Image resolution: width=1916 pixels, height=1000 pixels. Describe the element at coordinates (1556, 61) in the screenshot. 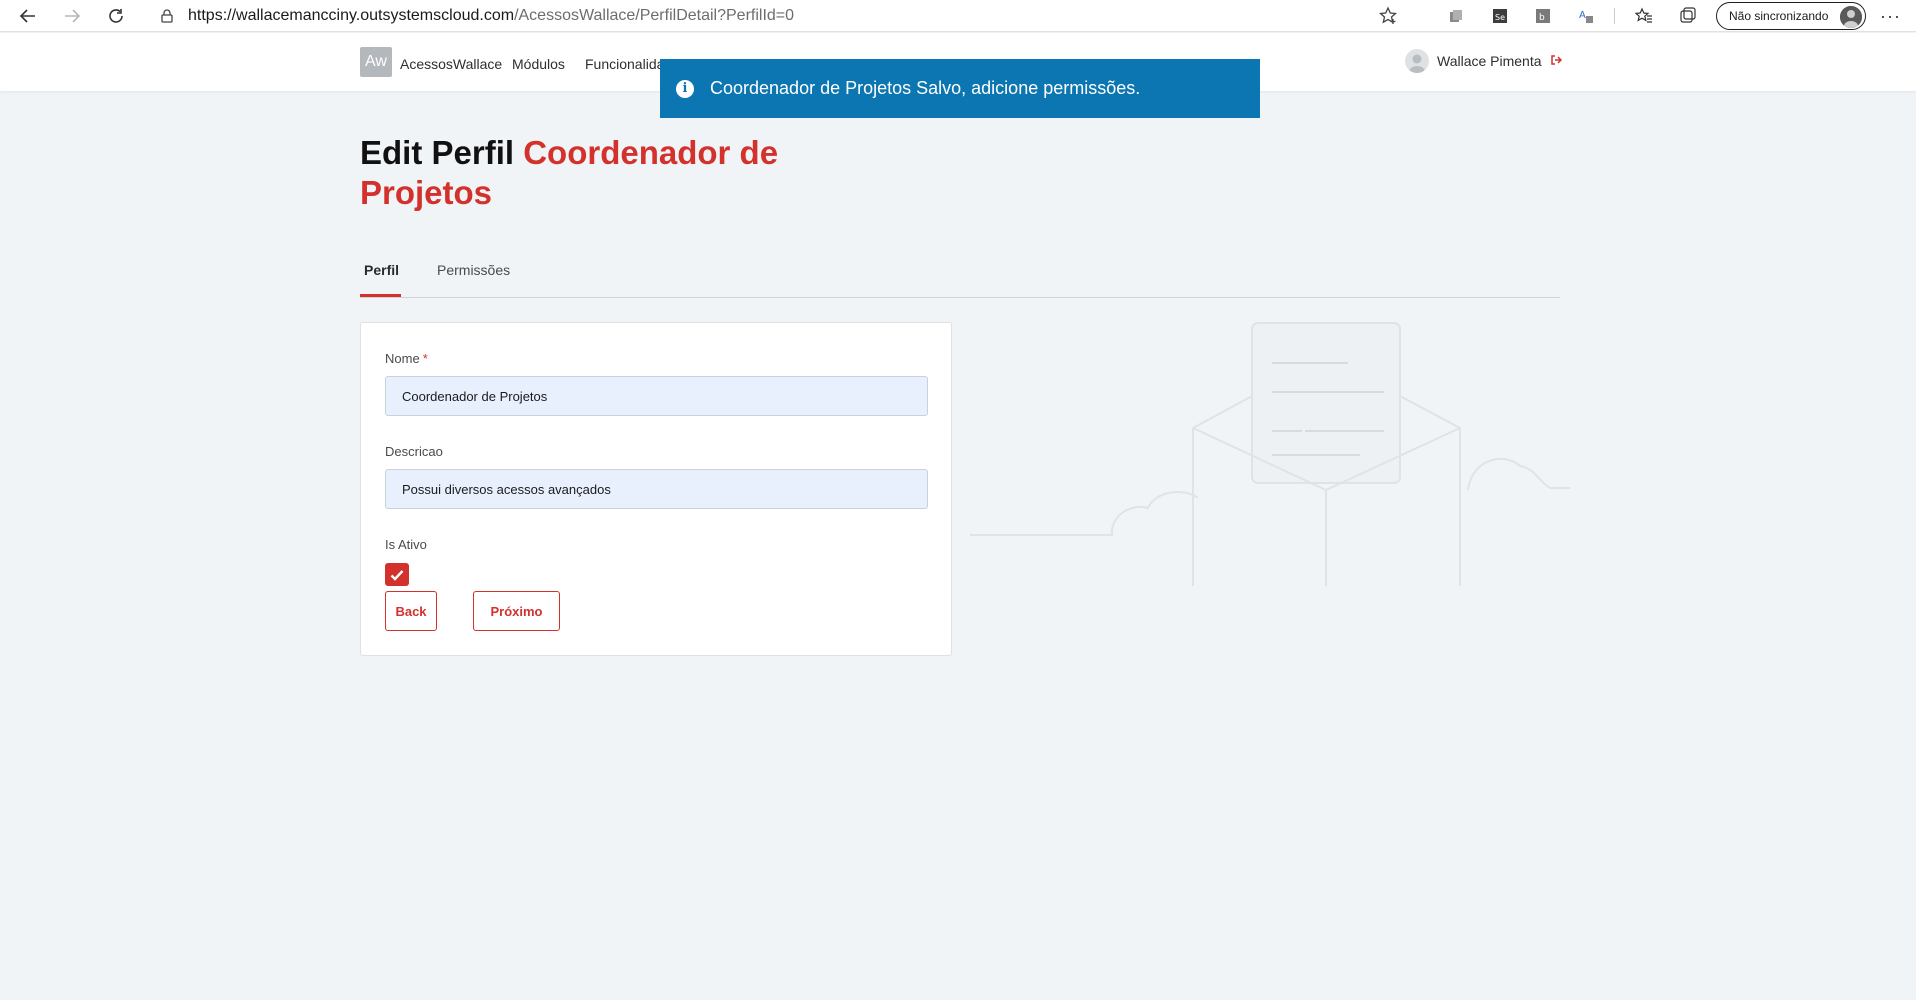

I see `logout-icon` at that location.